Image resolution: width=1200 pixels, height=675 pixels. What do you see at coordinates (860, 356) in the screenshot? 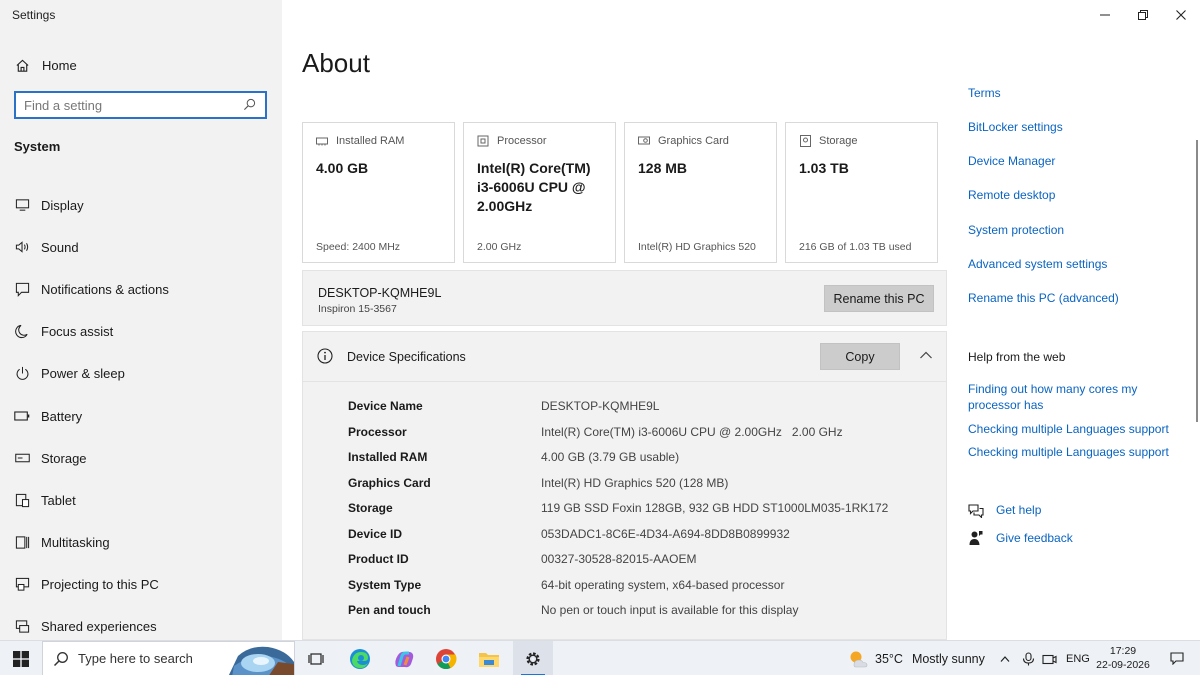
I see `copy-button: Copy` at bounding box center [860, 356].